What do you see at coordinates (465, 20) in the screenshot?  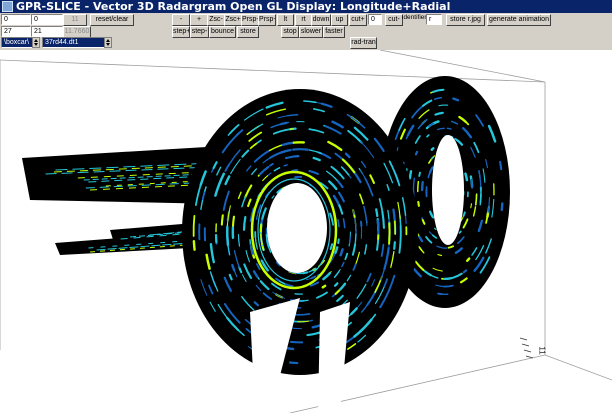 I see `store-r-jpg-button: store r.jpg` at bounding box center [465, 20].